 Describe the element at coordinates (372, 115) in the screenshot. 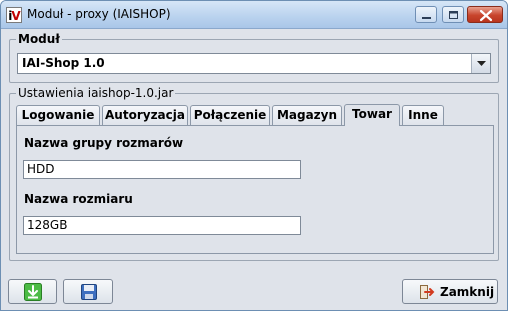

I see `tab-towar: Towar` at that location.